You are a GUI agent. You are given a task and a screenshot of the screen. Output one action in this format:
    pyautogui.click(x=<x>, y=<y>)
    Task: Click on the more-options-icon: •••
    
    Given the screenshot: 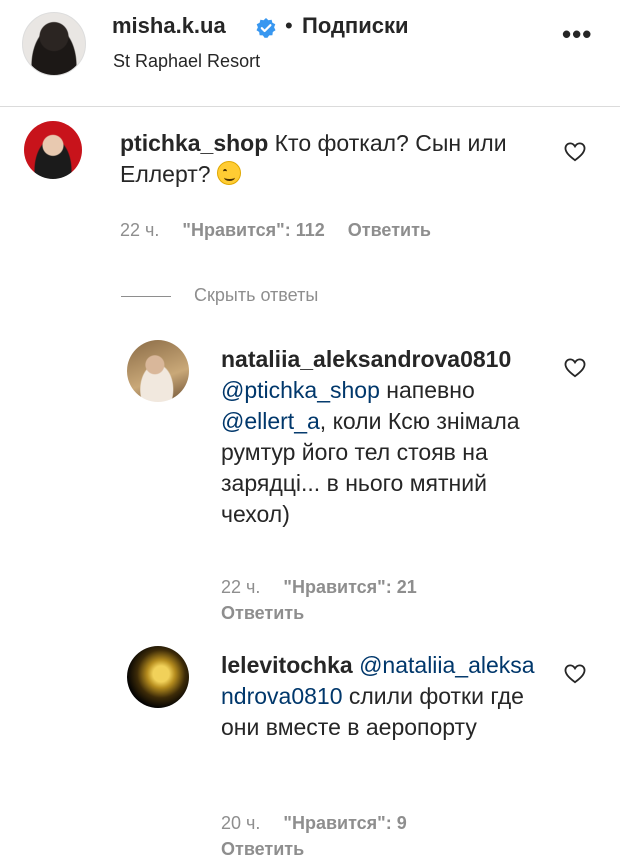 What is the action you would take?
    pyautogui.click(x=577, y=34)
    